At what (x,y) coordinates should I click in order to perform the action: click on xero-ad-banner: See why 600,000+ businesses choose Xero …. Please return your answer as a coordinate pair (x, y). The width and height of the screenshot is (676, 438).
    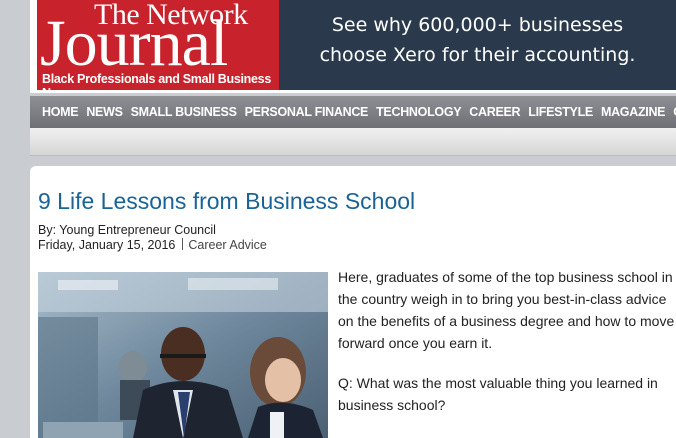
    Looking at the image, I should click on (477, 45).